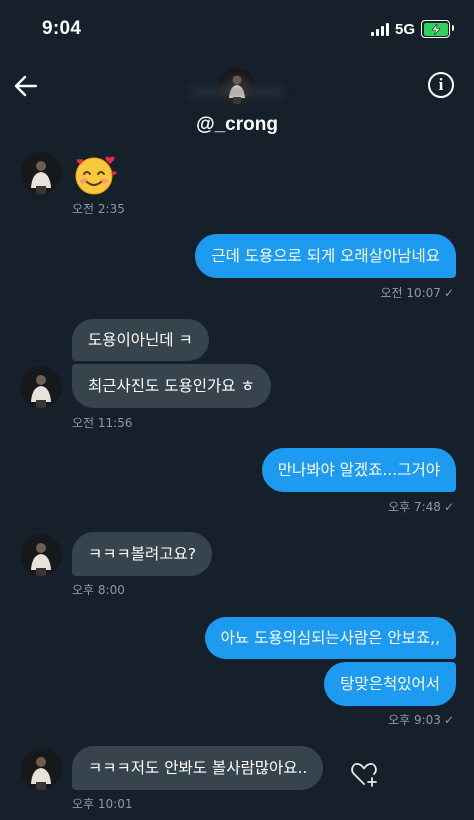 The height and width of the screenshot is (820, 474). What do you see at coordinates (390, 684) in the screenshot?
I see `outgoing-message: 탕맞은척있어서` at bounding box center [390, 684].